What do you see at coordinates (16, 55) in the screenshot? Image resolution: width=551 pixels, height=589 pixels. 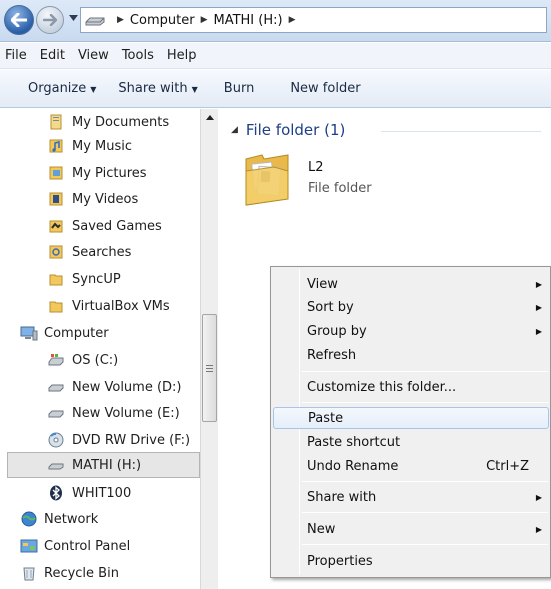 I see `menu-file: File` at bounding box center [16, 55].